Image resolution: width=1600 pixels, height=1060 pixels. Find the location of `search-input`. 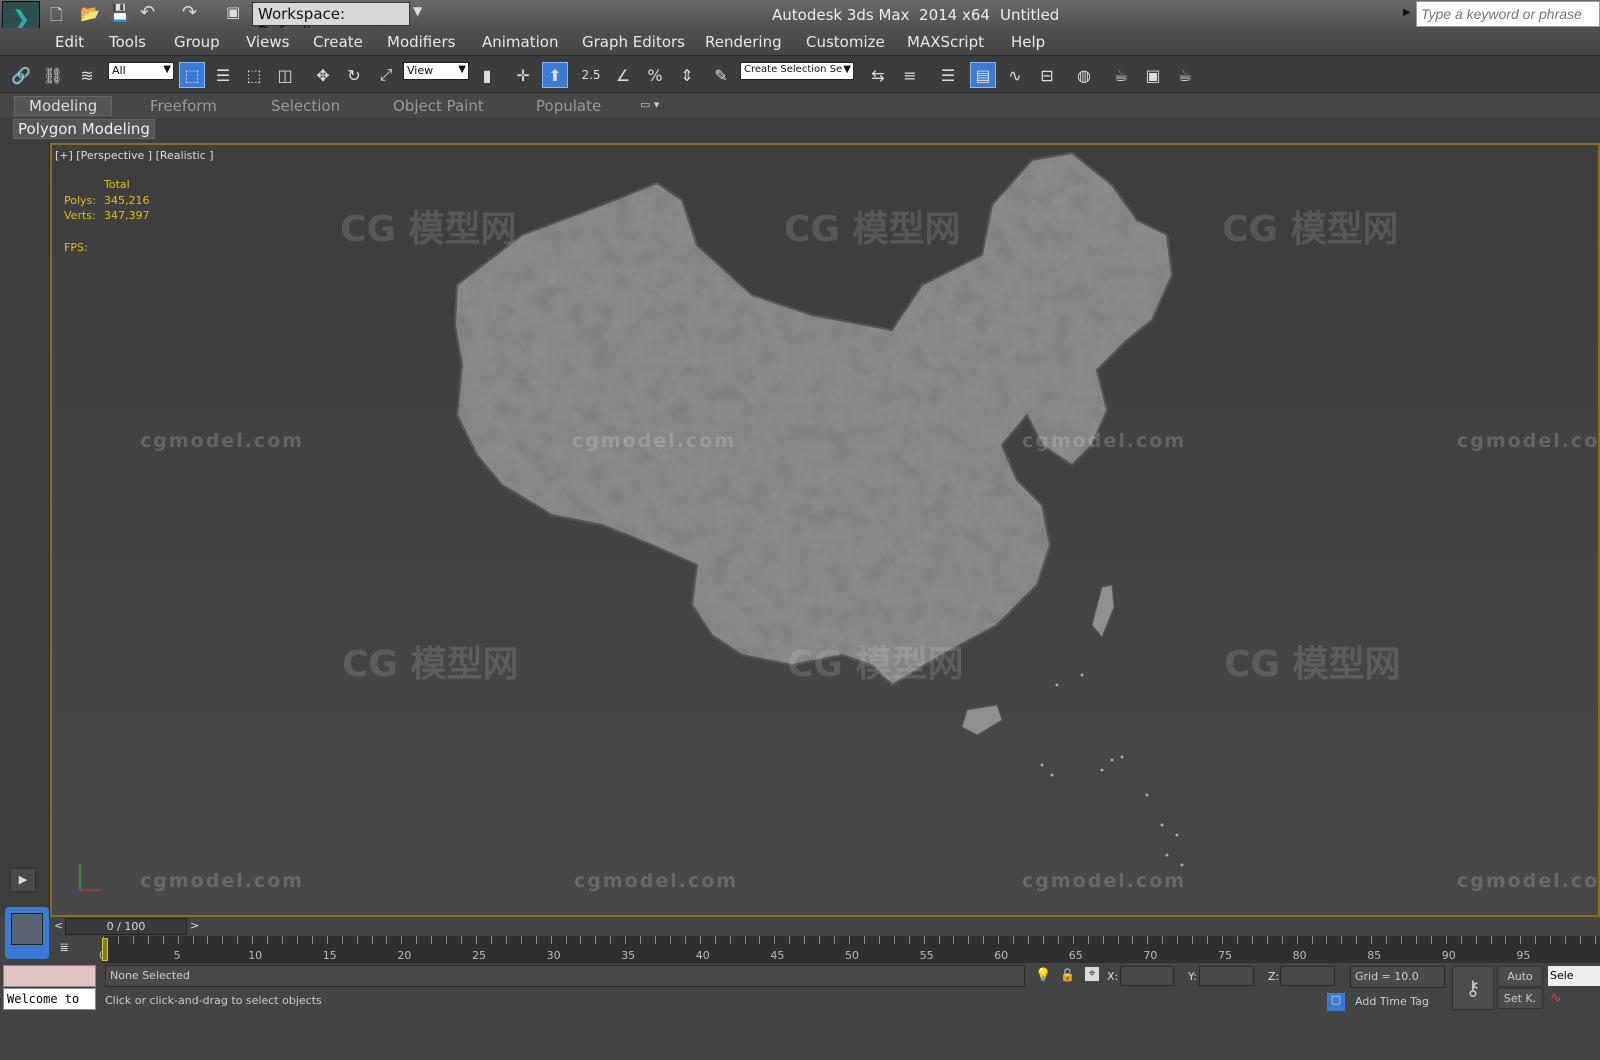

search-input is located at coordinates (1508, 14).